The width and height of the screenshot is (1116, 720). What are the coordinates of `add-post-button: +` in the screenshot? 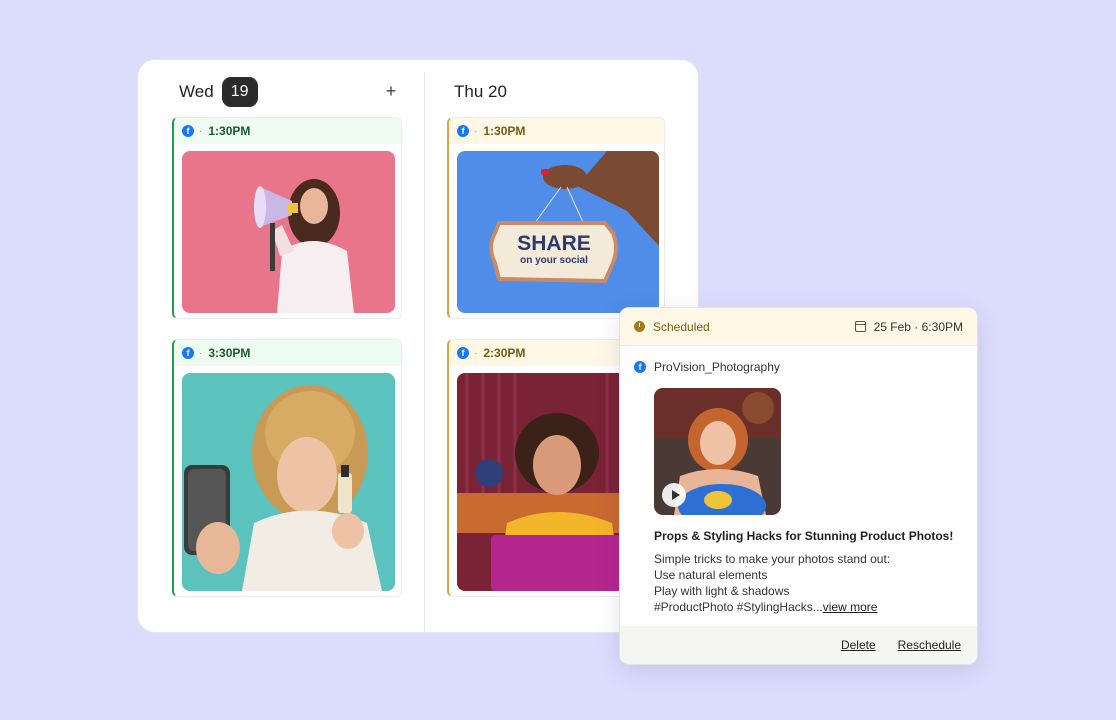 It's located at (391, 91).